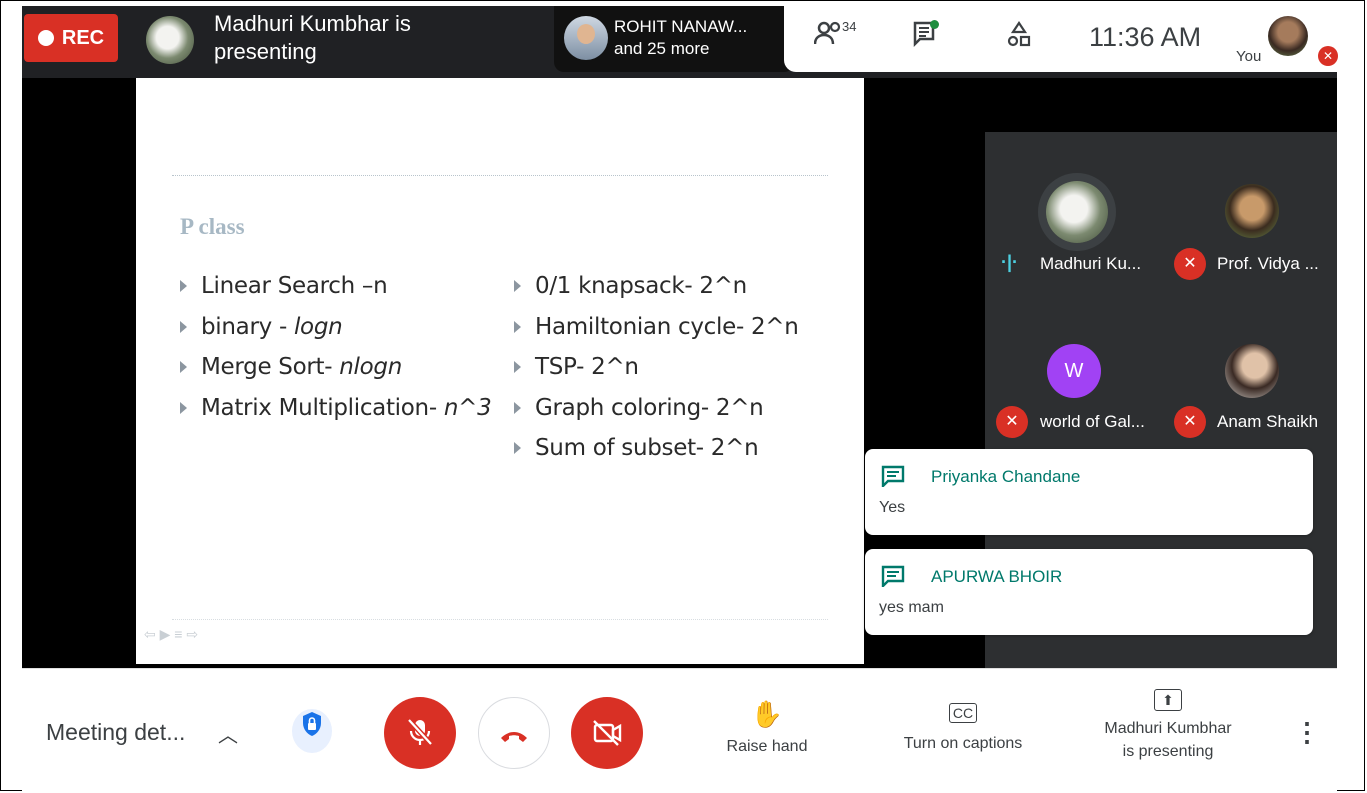 Image resolution: width=1367 pixels, height=793 pixels. What do you see at coordinates (228, 733) in the screenshot?
I see `chevron-up-icon: ︿` at bounding box center [228, 733].